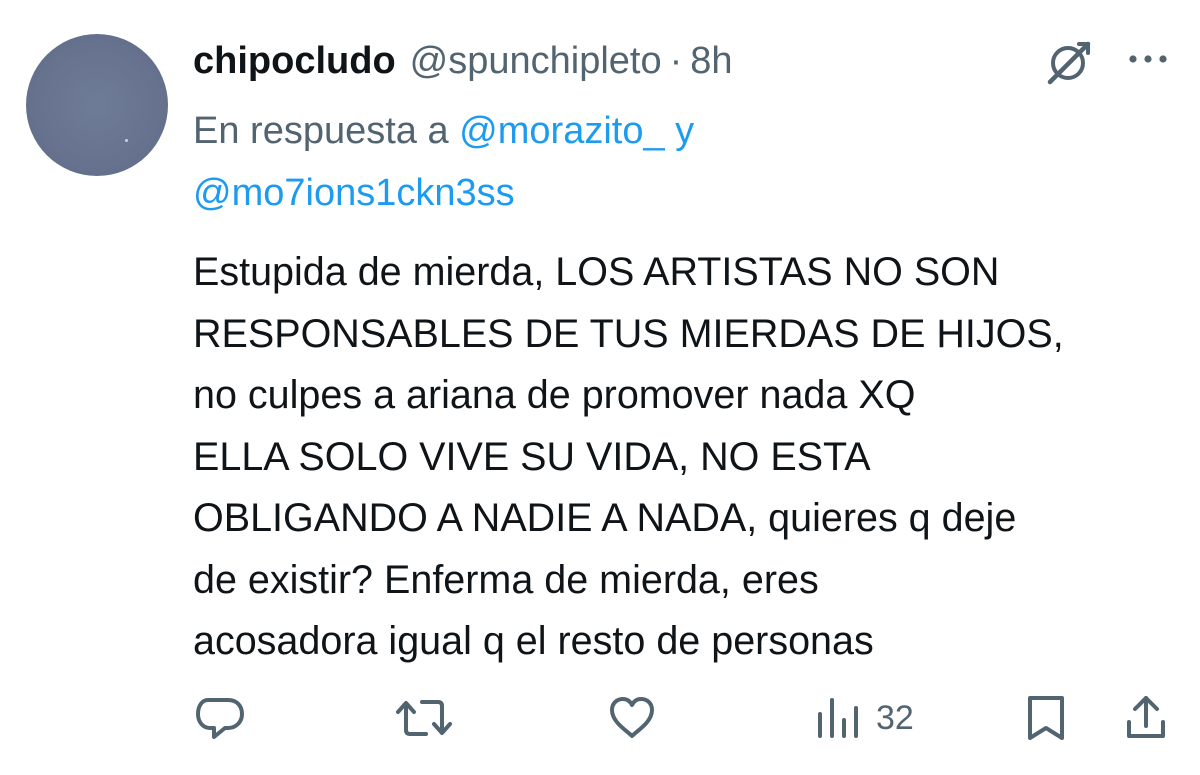 This screenshot has width=1200, height=775. Describe the element at coordinates (1148, 60) in the screenshot. I see `more-dots-icon` at that location.